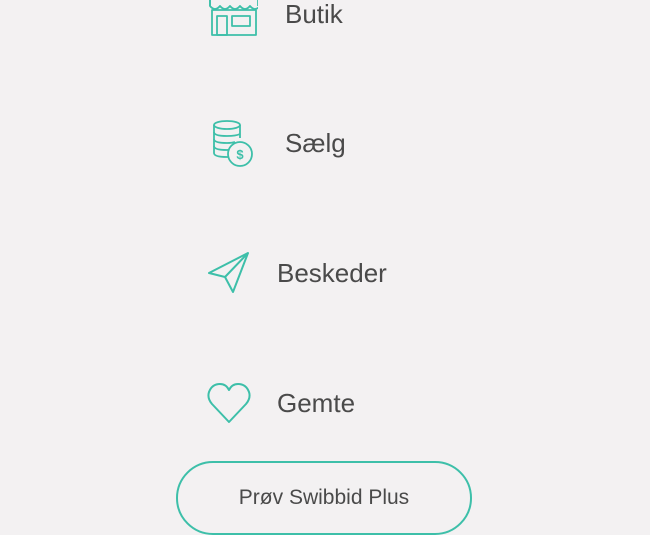 This screenshot has width=650, height=535. Describe the element at coordinates (316, 403) in the screenshot. I see `menu-item-label: Gemte` at that location.